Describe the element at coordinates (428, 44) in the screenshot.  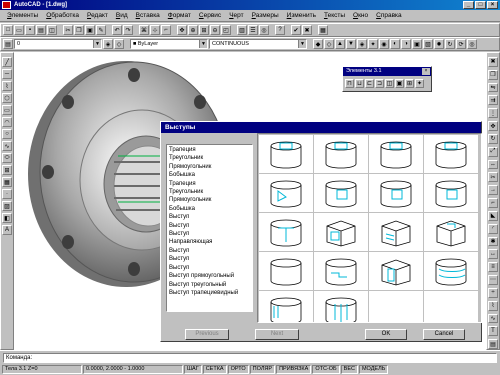
I see `hide-icon: ▧` at that location.